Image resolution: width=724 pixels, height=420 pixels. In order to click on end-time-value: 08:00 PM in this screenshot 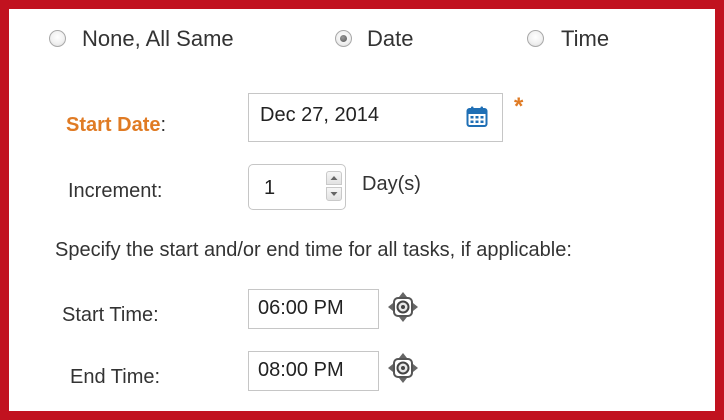, I will do `click(301, 370)`.